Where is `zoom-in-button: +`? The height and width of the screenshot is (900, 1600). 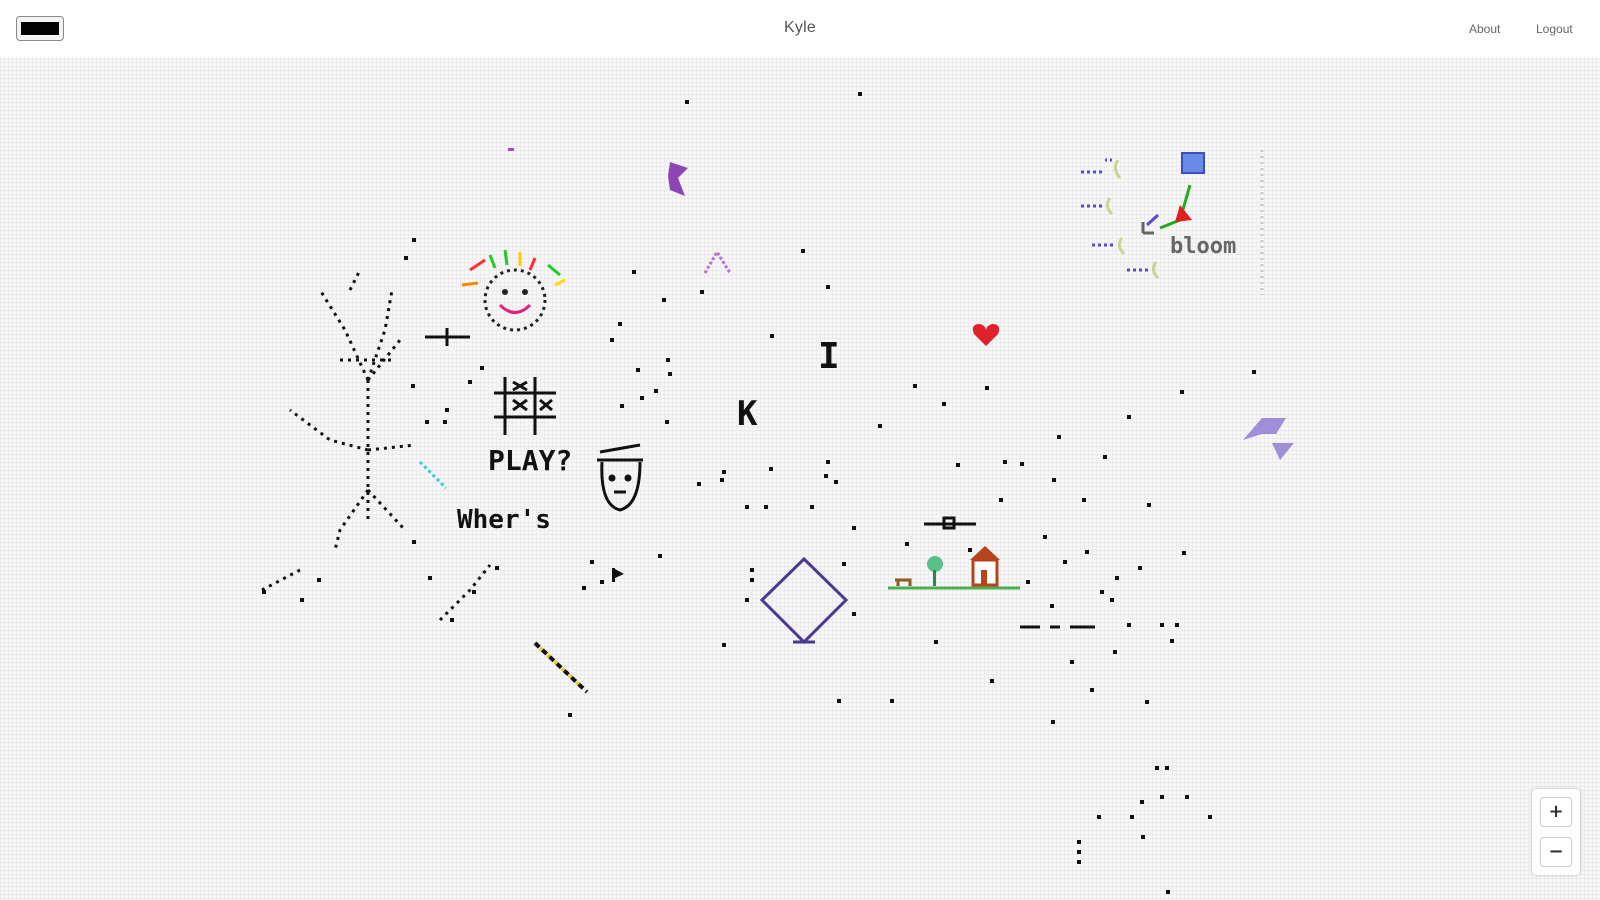 zoom-in-button: + is located at coordinates (1556, 812).